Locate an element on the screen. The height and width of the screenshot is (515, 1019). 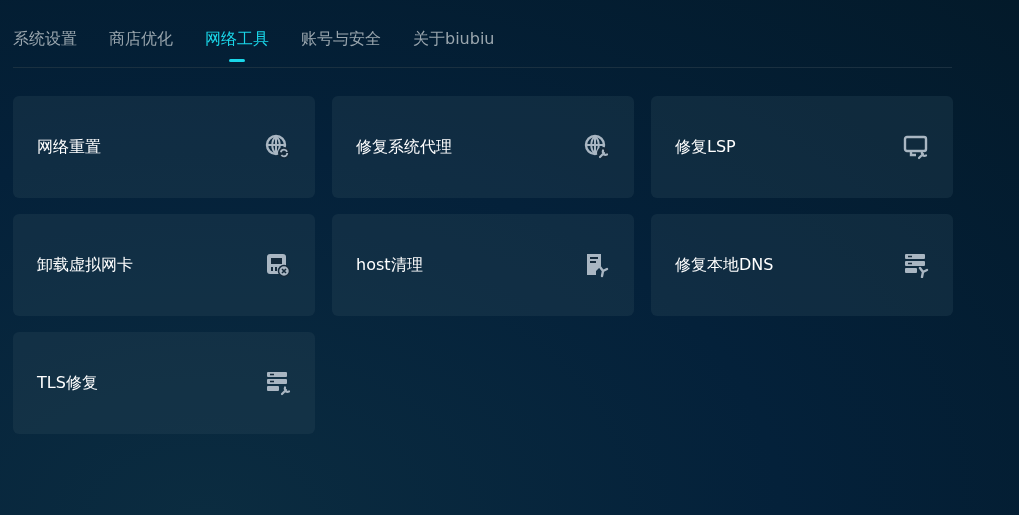
tool-label: host清理 is located at coordinates (389, 265).